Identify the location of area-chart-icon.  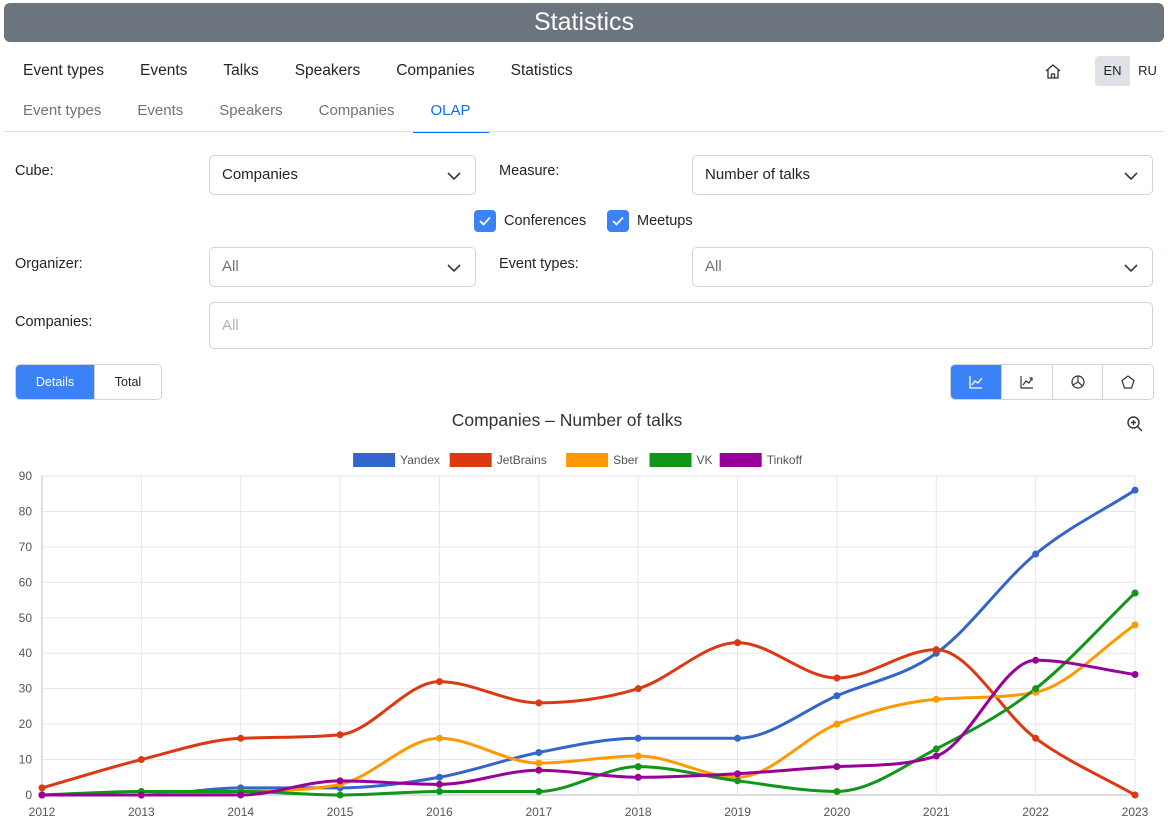
(1026, 382).